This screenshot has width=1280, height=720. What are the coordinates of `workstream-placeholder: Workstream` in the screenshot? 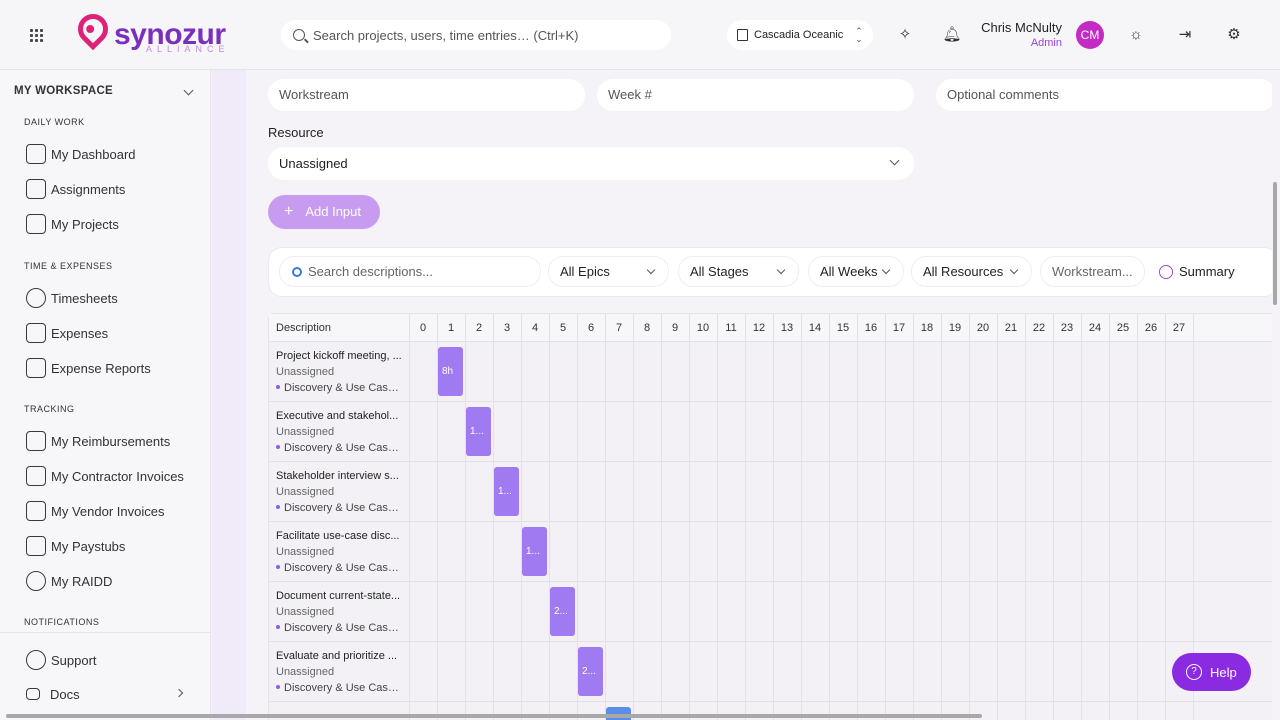 It's located at (314, 94).